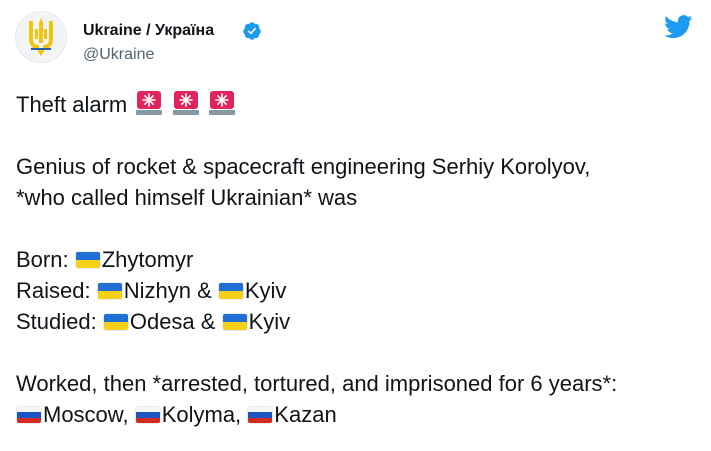 This screenshot has width=711, height=451. I want to click on tweet-line1-text: Theft alarm, so click(72, 104).